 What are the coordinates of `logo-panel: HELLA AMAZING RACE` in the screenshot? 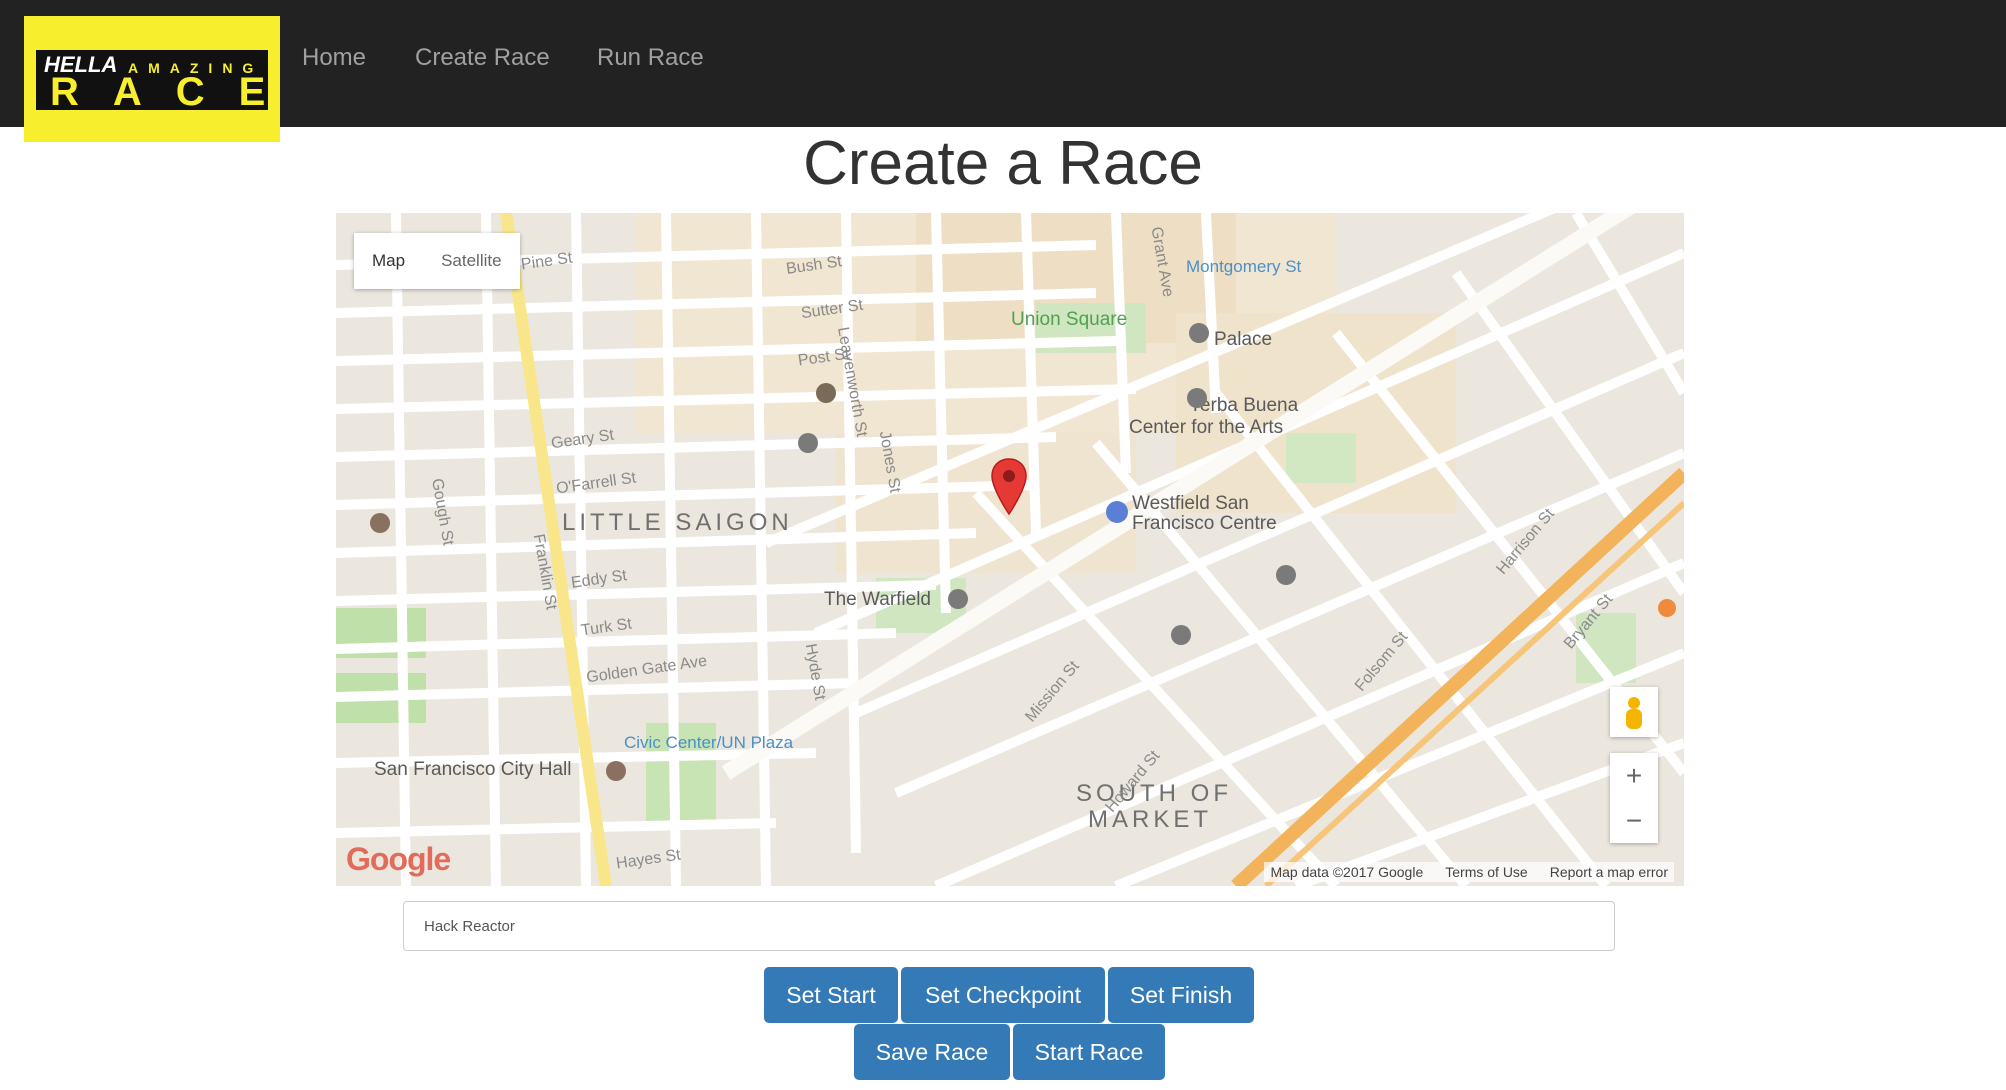 It's located at (152, 81).